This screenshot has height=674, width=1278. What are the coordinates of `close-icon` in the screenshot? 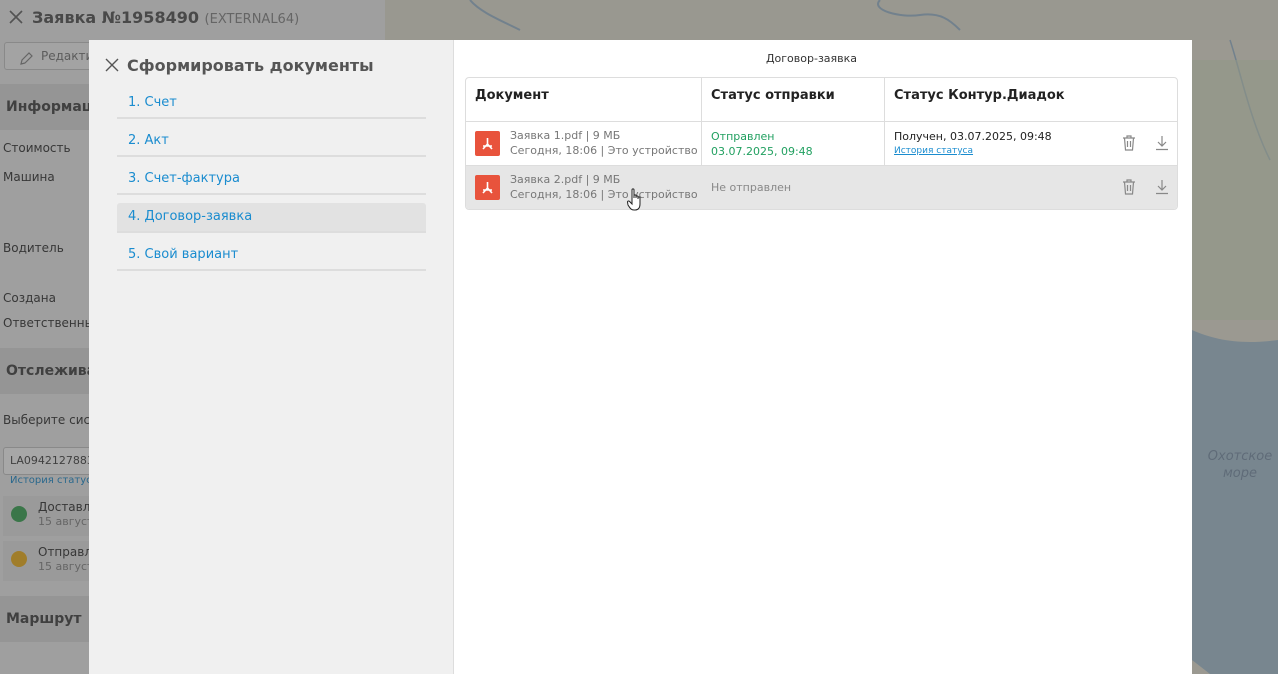 It's located at (112, 65).